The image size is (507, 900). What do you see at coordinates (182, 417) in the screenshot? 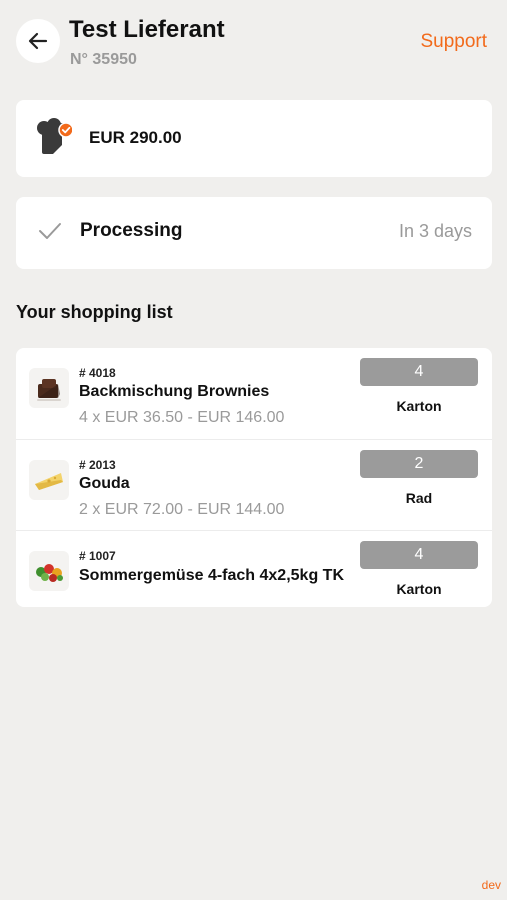
I see `item-price: 4 x EUR 36.50 - EUR 146.00` at bounding box center [182, 417].